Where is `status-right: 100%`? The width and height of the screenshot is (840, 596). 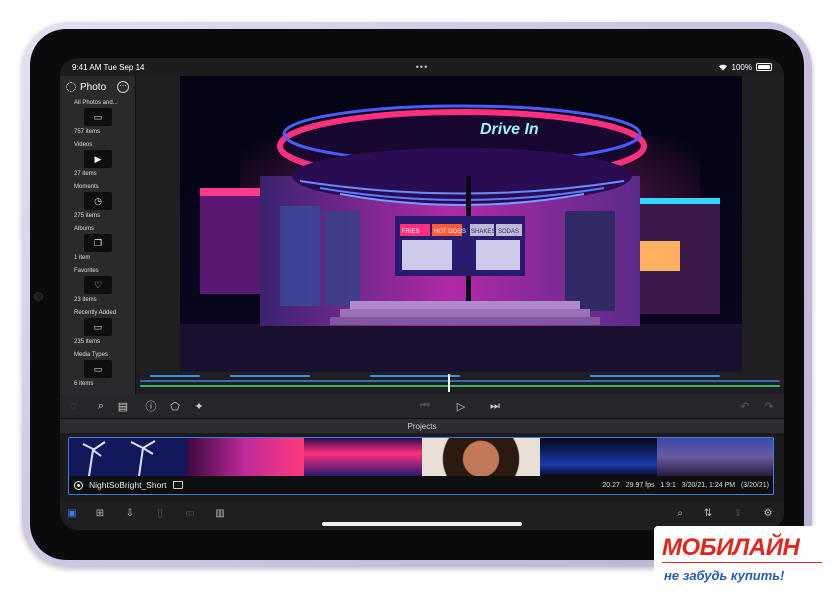 status-right: 100% is located at coordinates (712, 67).